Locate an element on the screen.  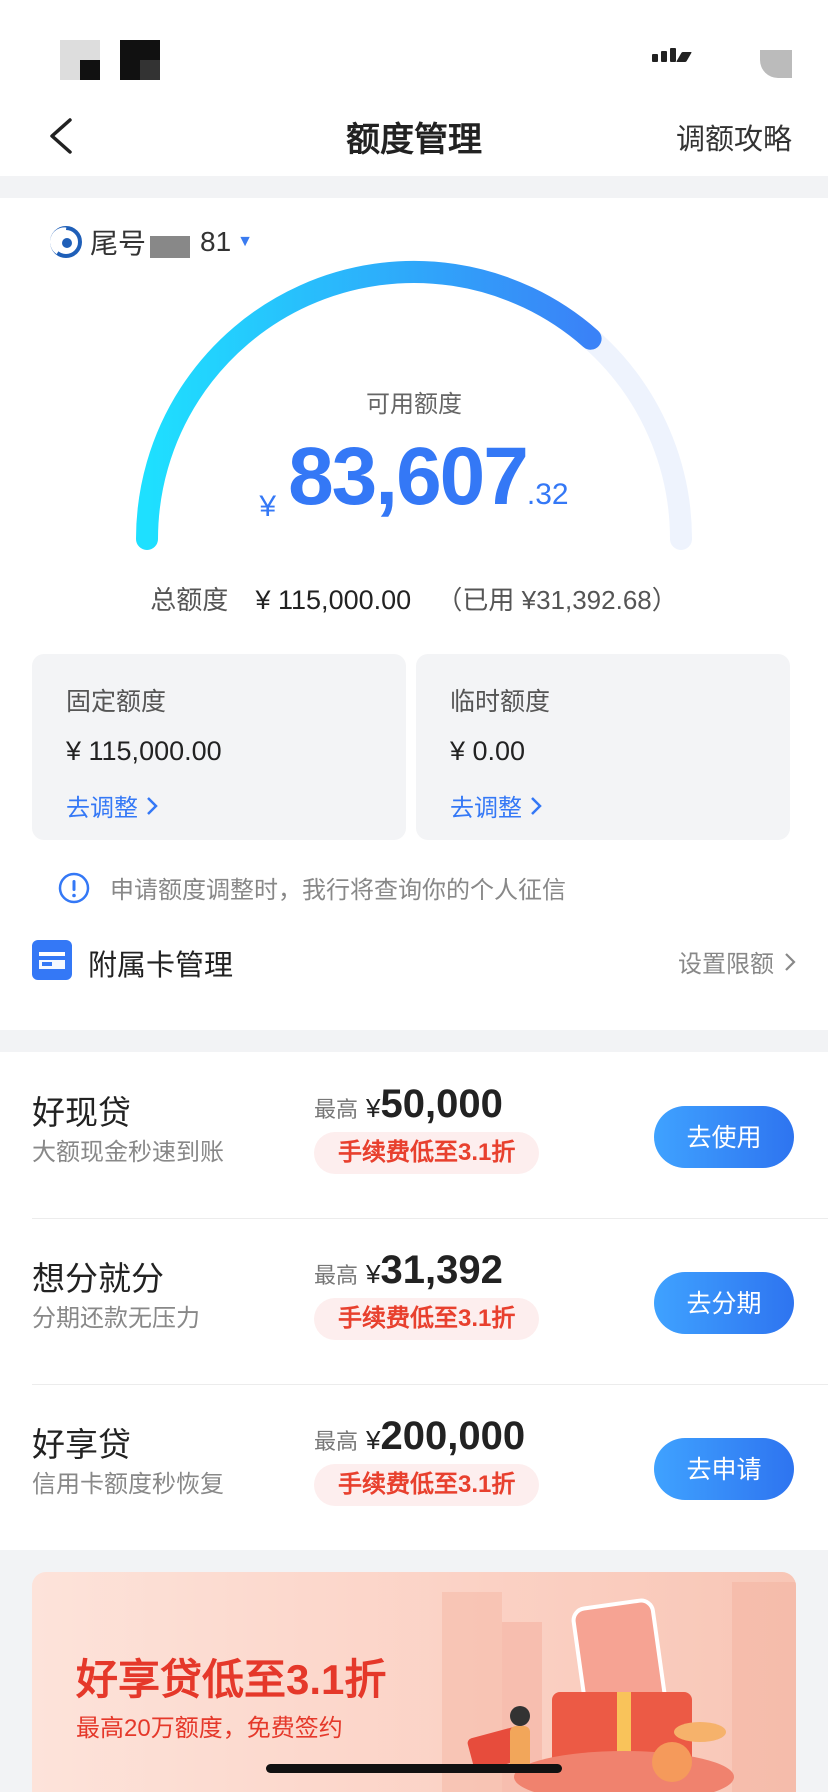
signal-icon is located at coordinates (672, 55).